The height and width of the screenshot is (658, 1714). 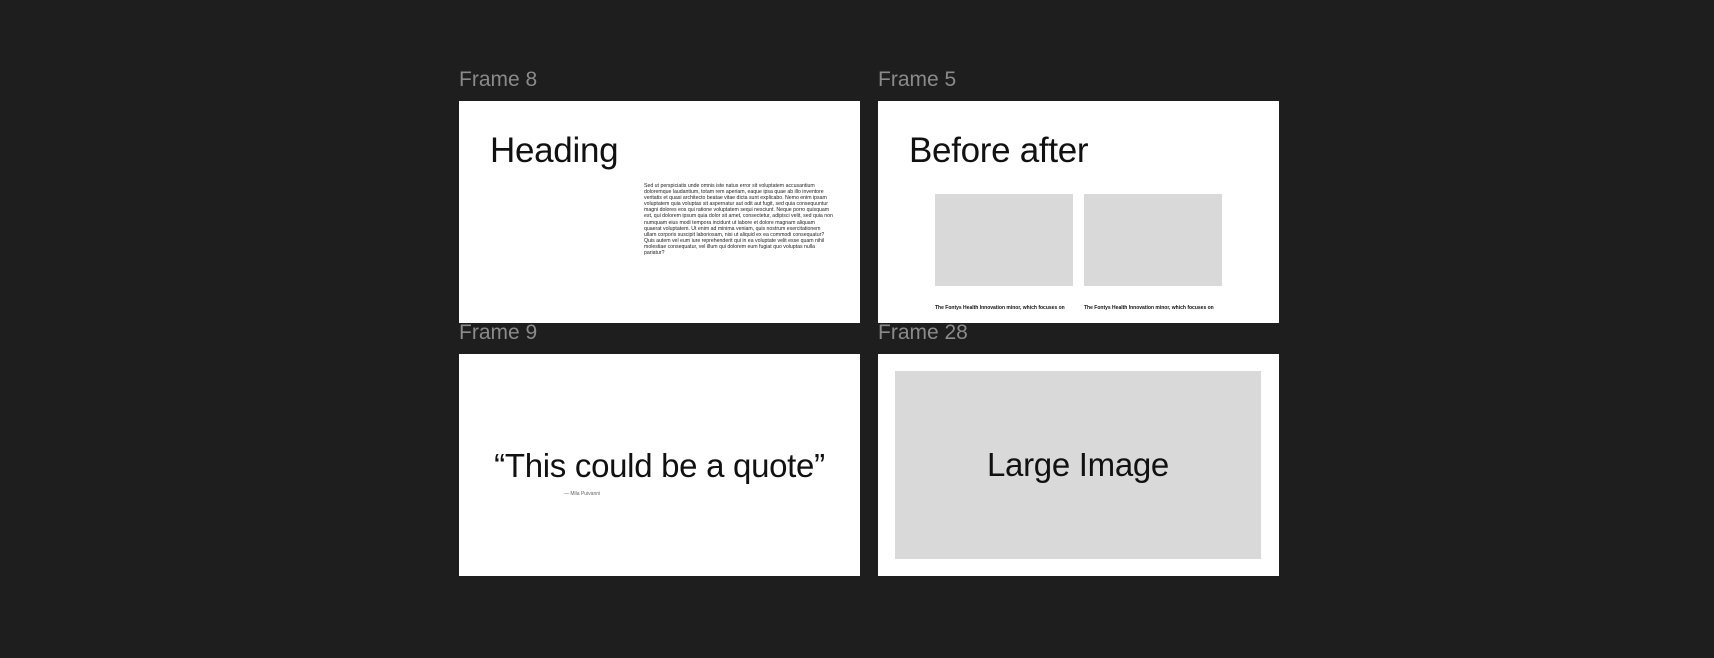 I want to click on frame-label-frame-9: Frame 9, so click(x=498, y=333).